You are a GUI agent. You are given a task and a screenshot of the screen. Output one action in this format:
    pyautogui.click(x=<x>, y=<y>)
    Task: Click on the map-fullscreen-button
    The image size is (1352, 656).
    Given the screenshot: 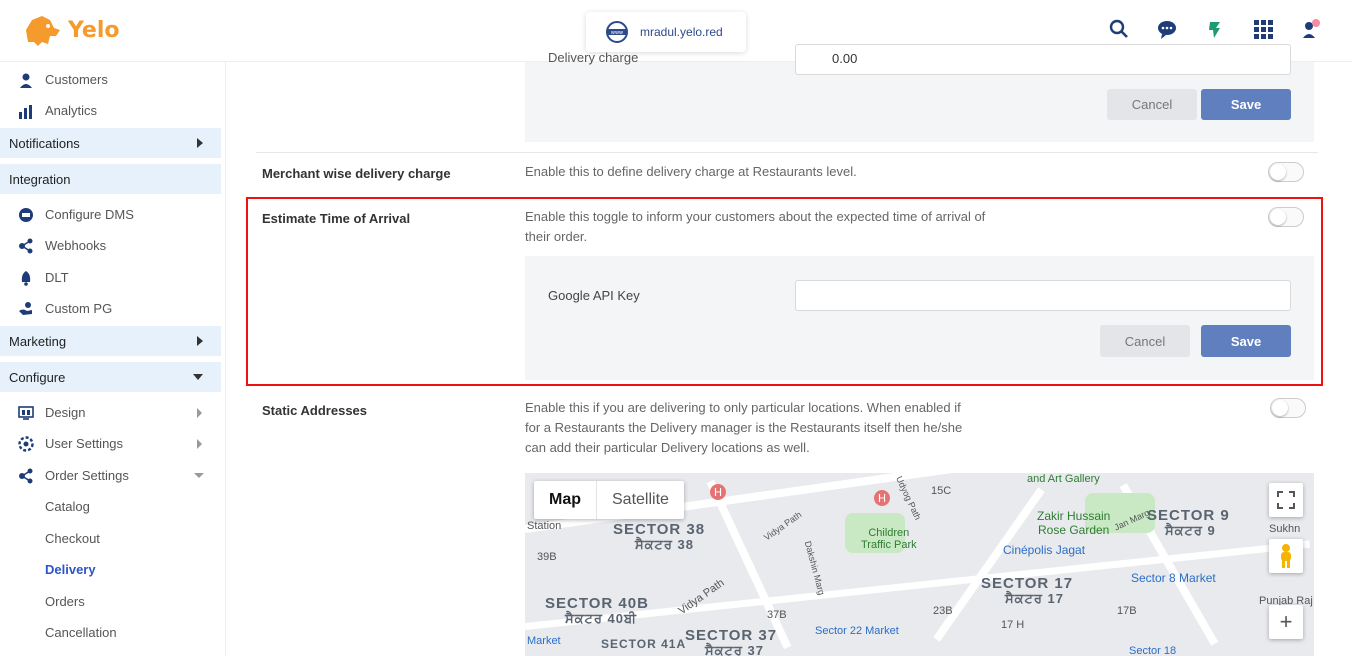 What is the action you would take?
    pyautogui.click(x=1286, y=500)
    